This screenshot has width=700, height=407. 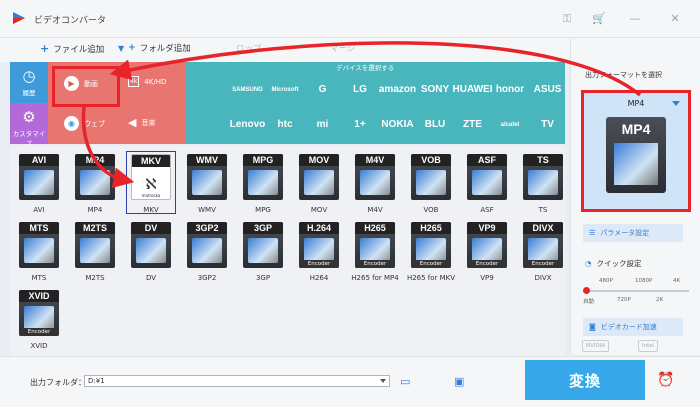 I want to click on device-asus-icon: ASUS, so click(x=548, y=89).